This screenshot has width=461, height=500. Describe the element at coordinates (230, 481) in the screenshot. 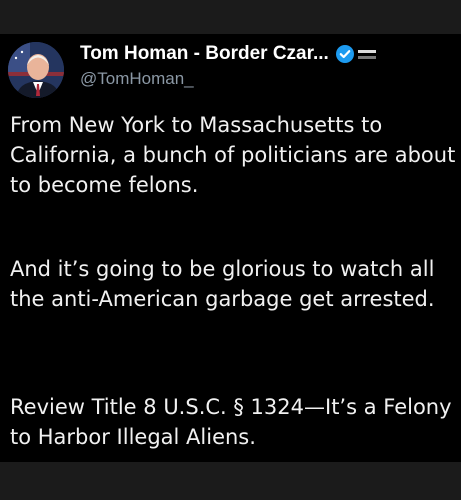

I see `bottom-border` at that location.